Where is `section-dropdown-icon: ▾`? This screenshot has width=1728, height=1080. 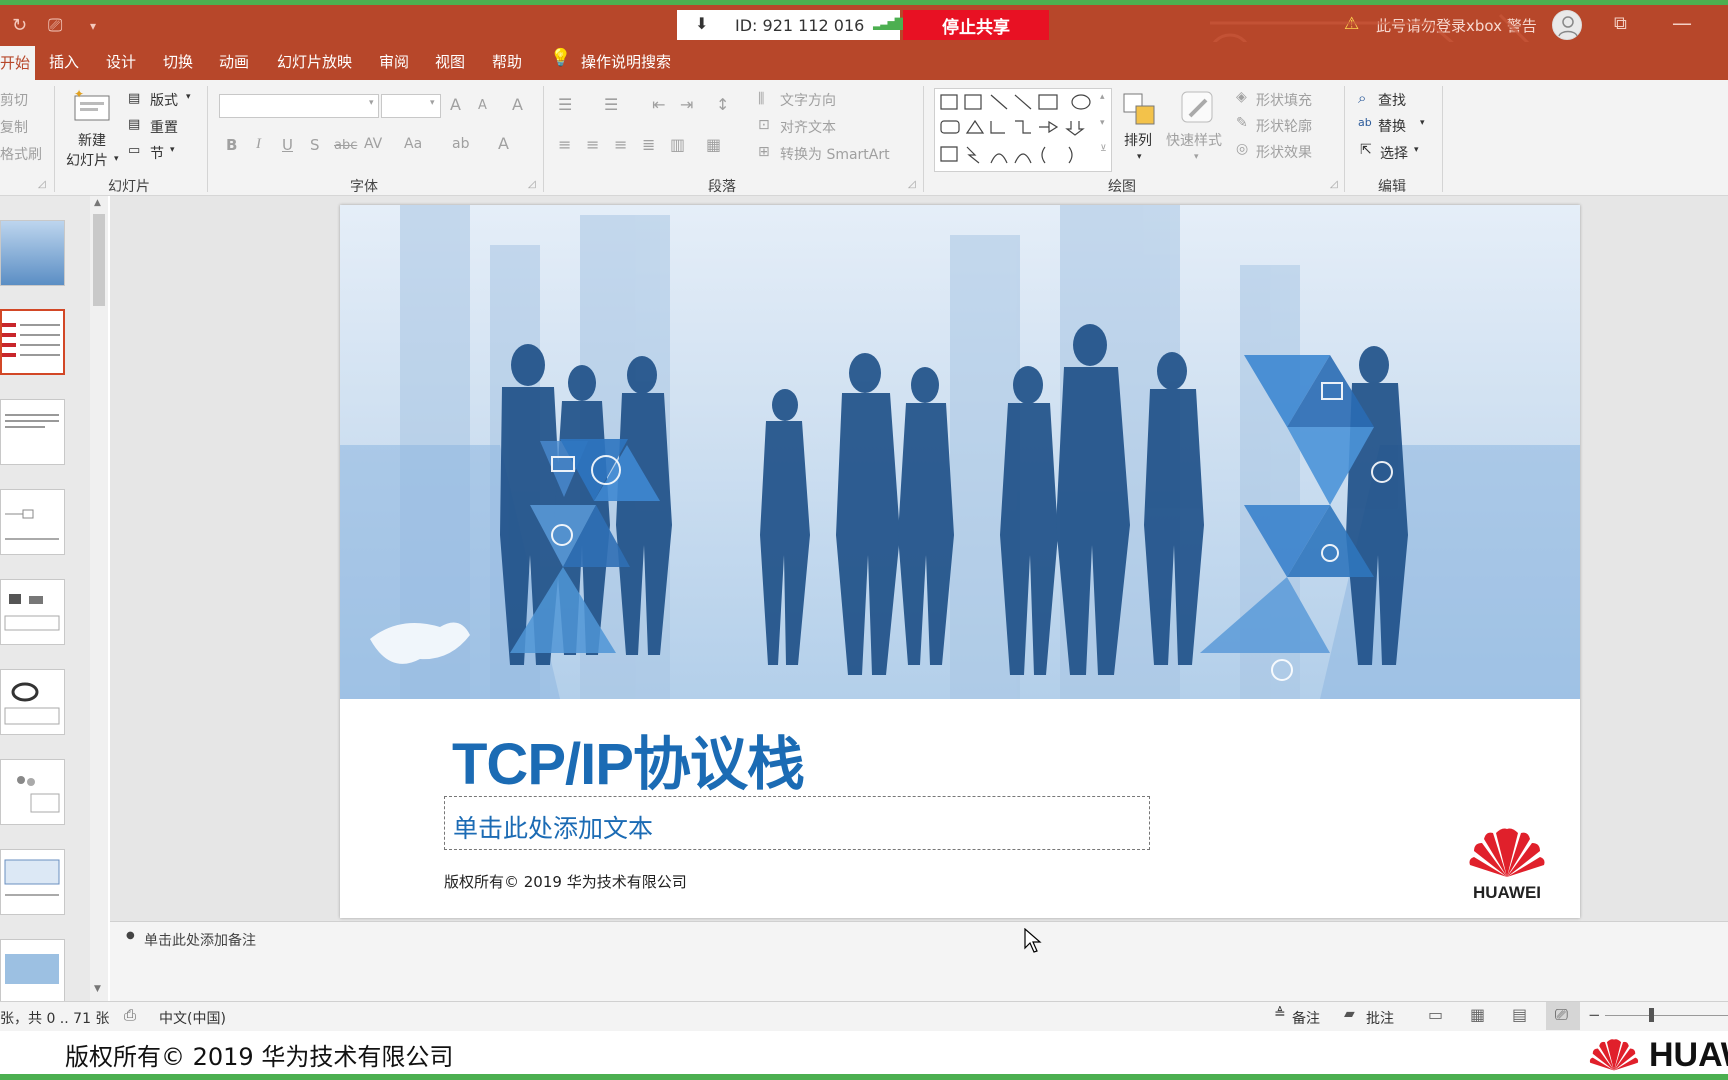 section-dropdown-icon: ▾ is located at coordinates (172, 150).